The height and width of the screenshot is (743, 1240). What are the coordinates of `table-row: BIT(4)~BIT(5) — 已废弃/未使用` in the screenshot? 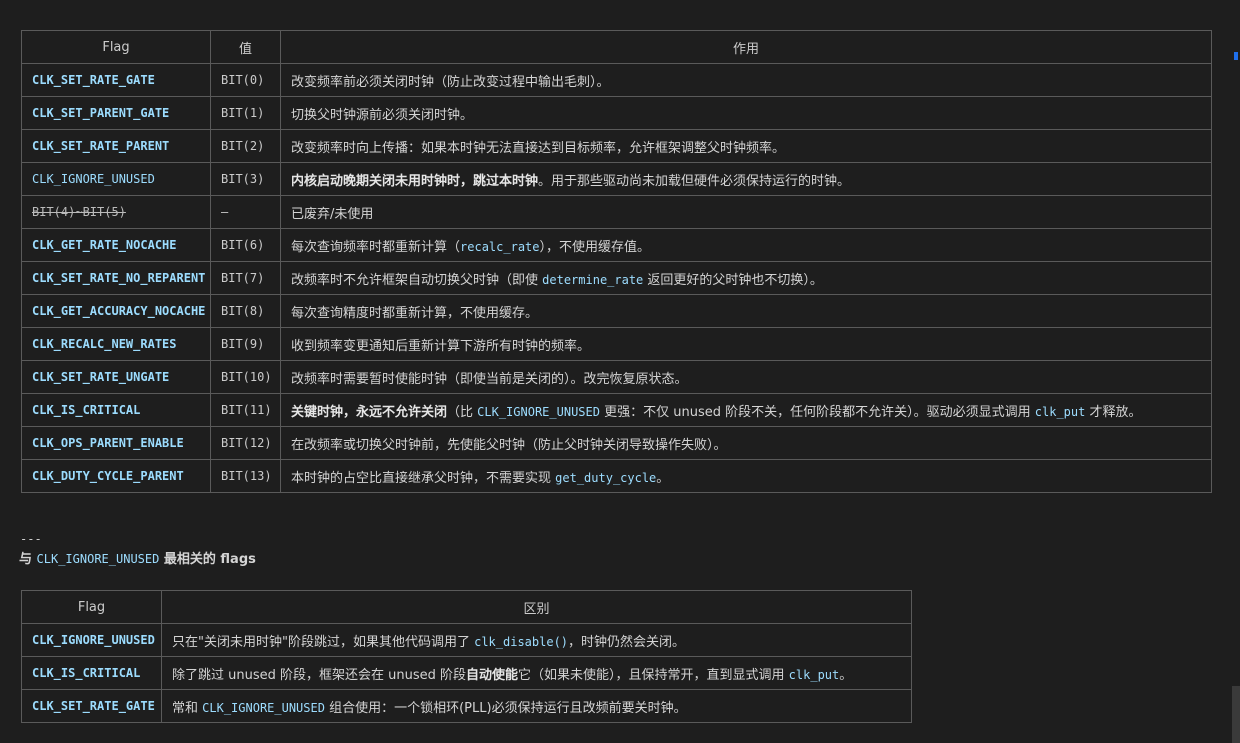 It's located at (616, 212).